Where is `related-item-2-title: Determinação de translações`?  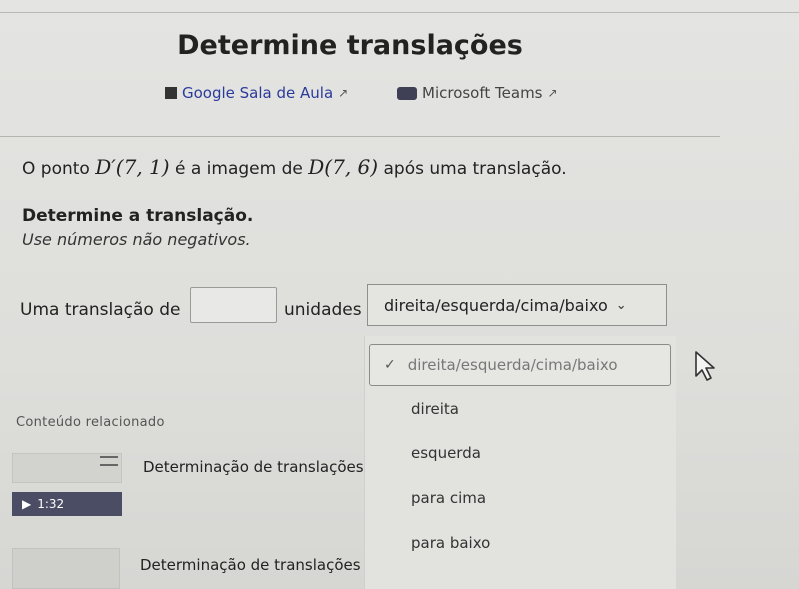
related-item-2-title: Determinação de translações is located at coordinates (250, 565).